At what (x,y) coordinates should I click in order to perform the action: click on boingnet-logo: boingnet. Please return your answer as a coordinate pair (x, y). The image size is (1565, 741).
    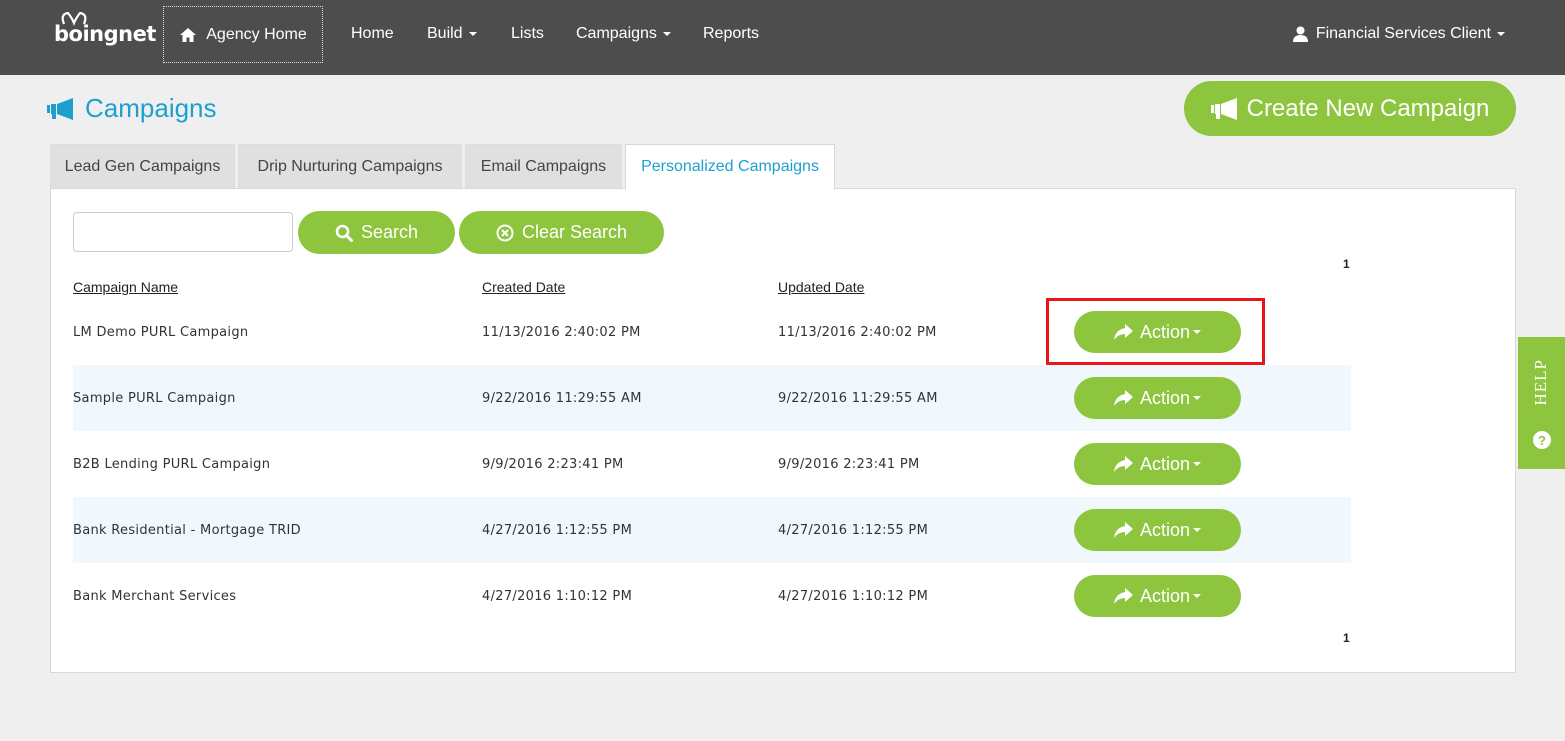
    Looking at the image, I should click on (105, 30).